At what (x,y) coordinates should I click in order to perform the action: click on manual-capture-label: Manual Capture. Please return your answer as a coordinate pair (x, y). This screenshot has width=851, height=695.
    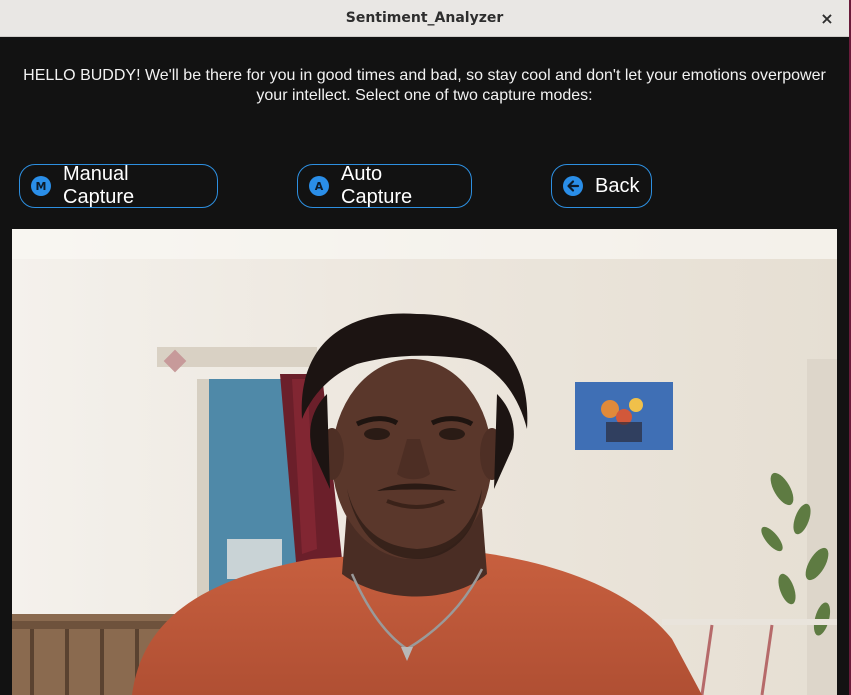
    Looking at the image, I should click on (99, 185).